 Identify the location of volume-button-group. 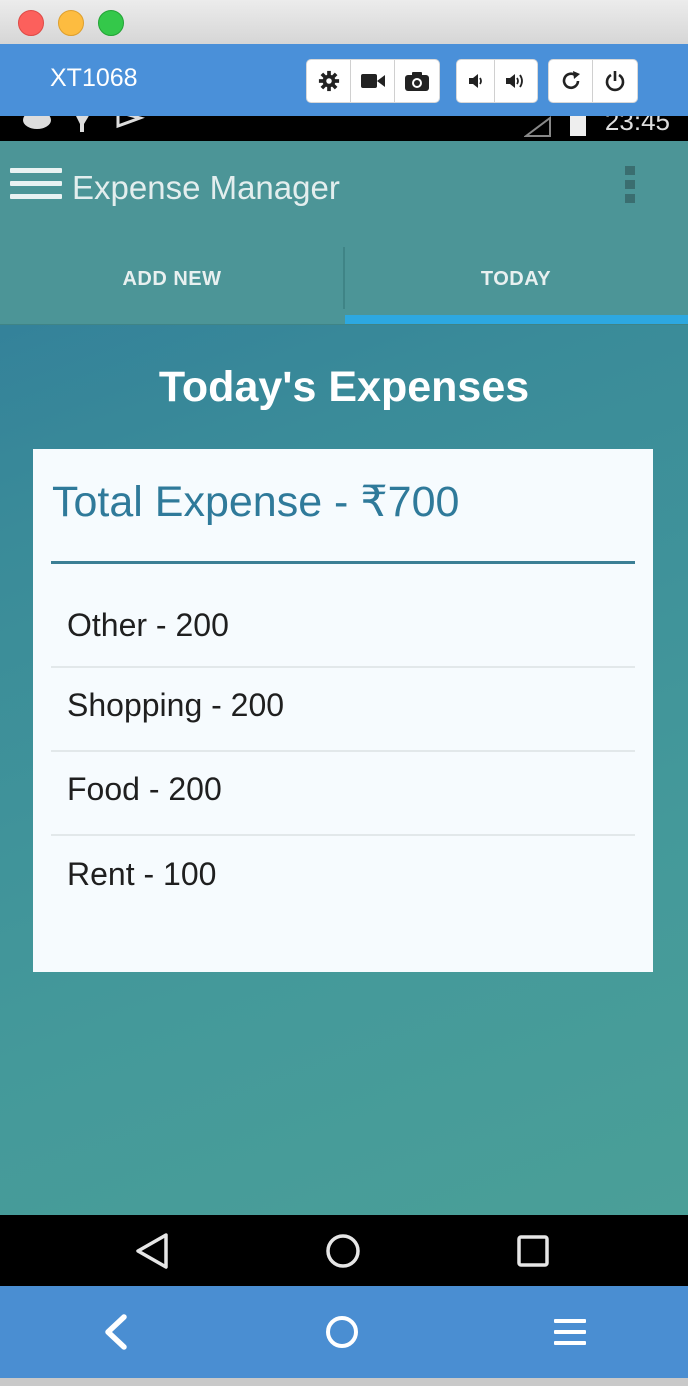
(497, 81).